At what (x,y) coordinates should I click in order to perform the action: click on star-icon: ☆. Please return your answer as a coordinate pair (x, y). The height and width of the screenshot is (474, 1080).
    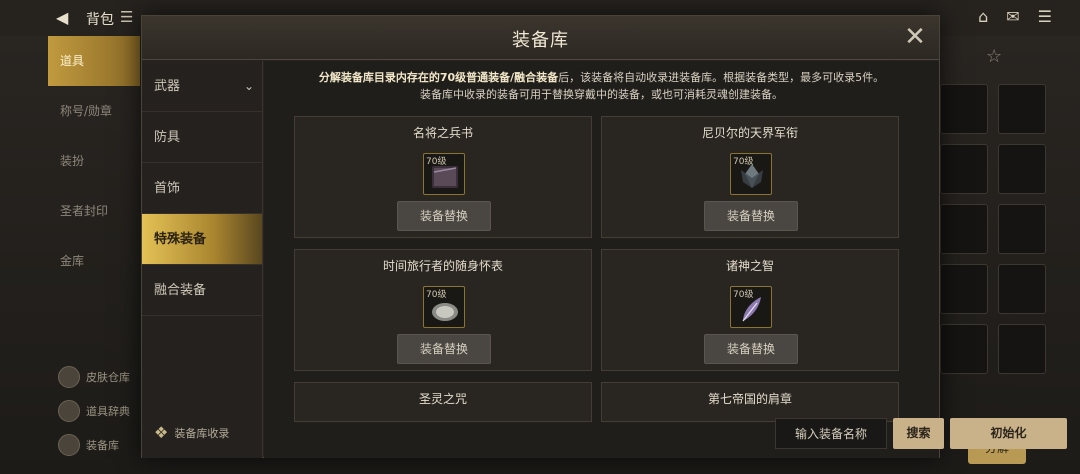
    Looking at the image, I should click on (994, 56).